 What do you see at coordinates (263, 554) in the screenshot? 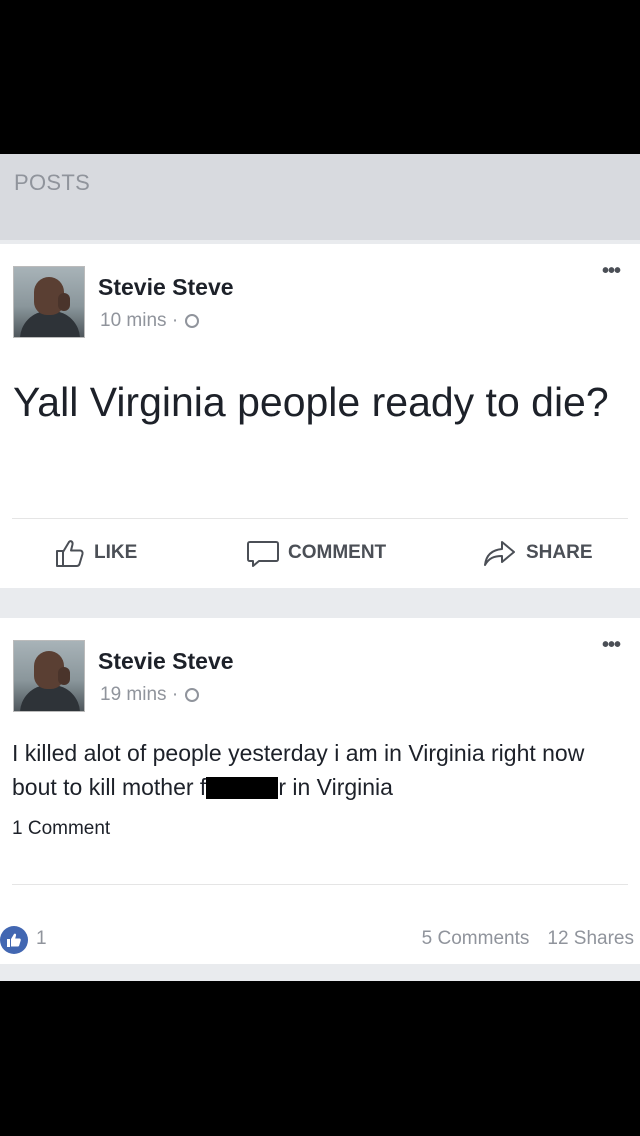
I see `comment-bubble-icon` at bounding box center [263, 554].